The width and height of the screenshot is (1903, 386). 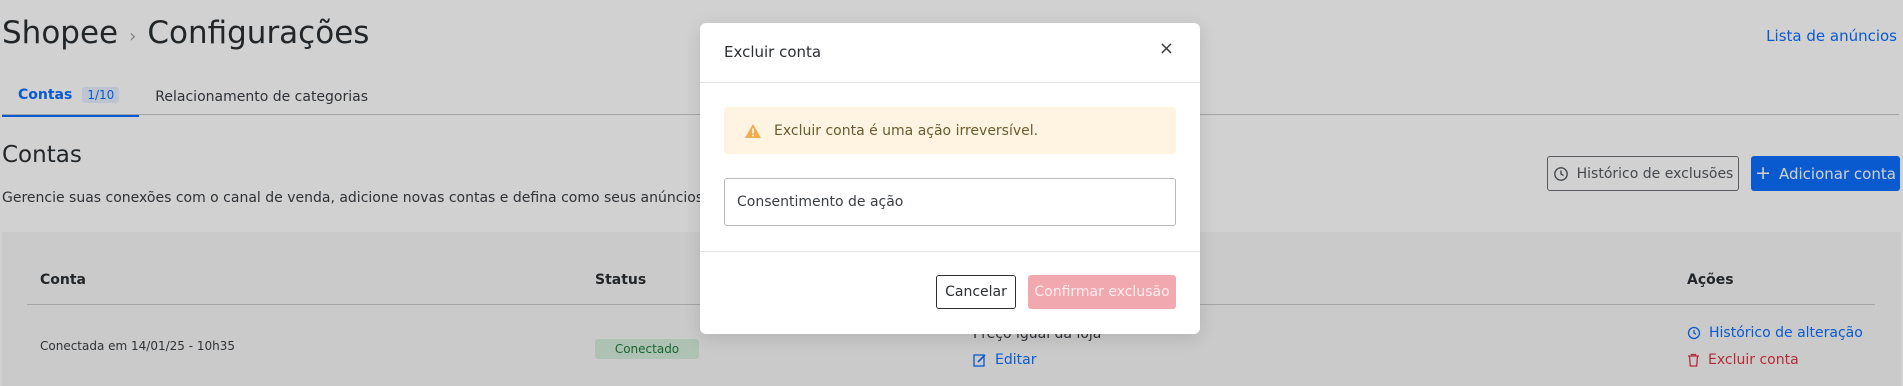 I want to click on modal-title: Excluir conta, so click(x=773, y=52).